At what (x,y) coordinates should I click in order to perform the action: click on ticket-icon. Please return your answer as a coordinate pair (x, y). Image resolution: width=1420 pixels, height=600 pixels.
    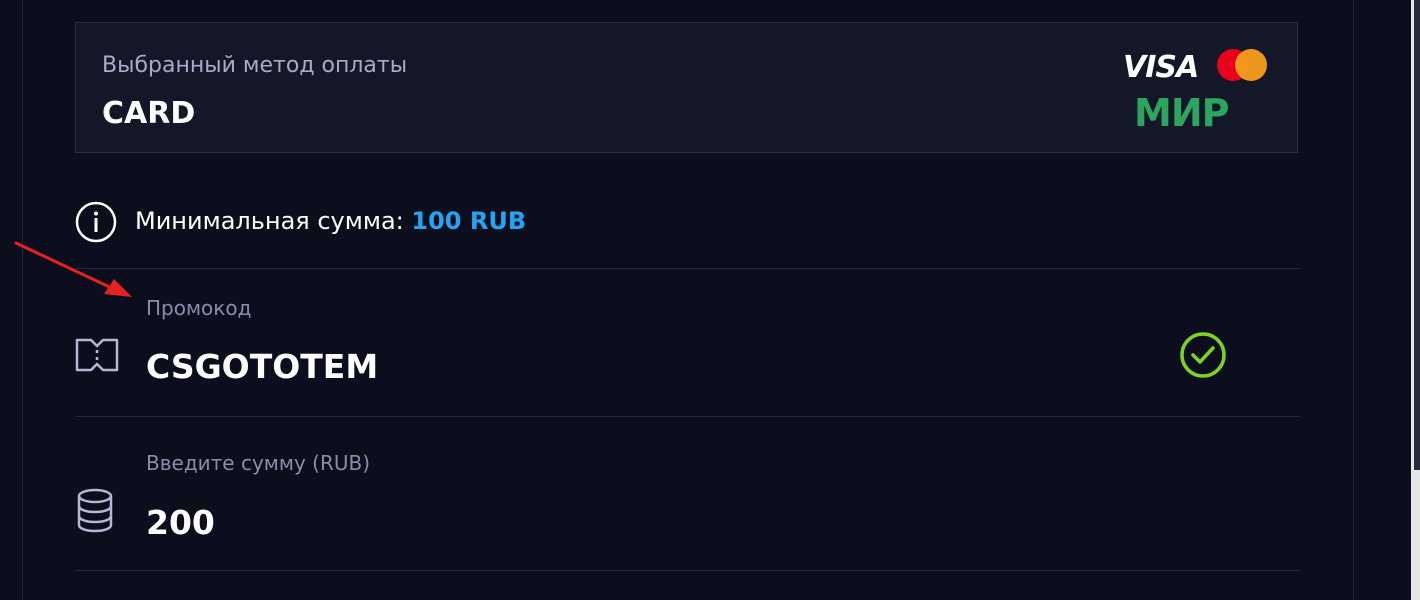
    Looking at the image, I should click on (97, 355).